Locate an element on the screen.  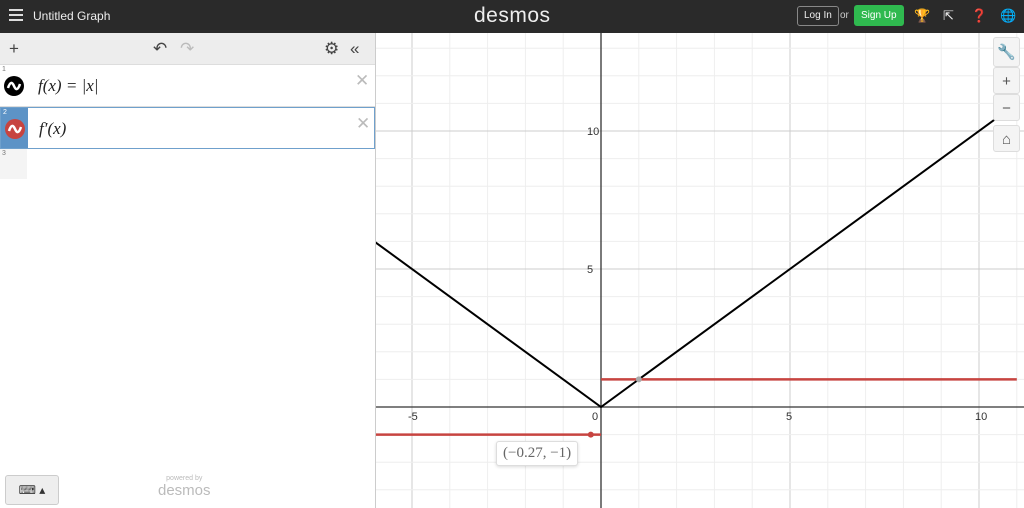
add-item-button: + is located at coordinates (14, 49).